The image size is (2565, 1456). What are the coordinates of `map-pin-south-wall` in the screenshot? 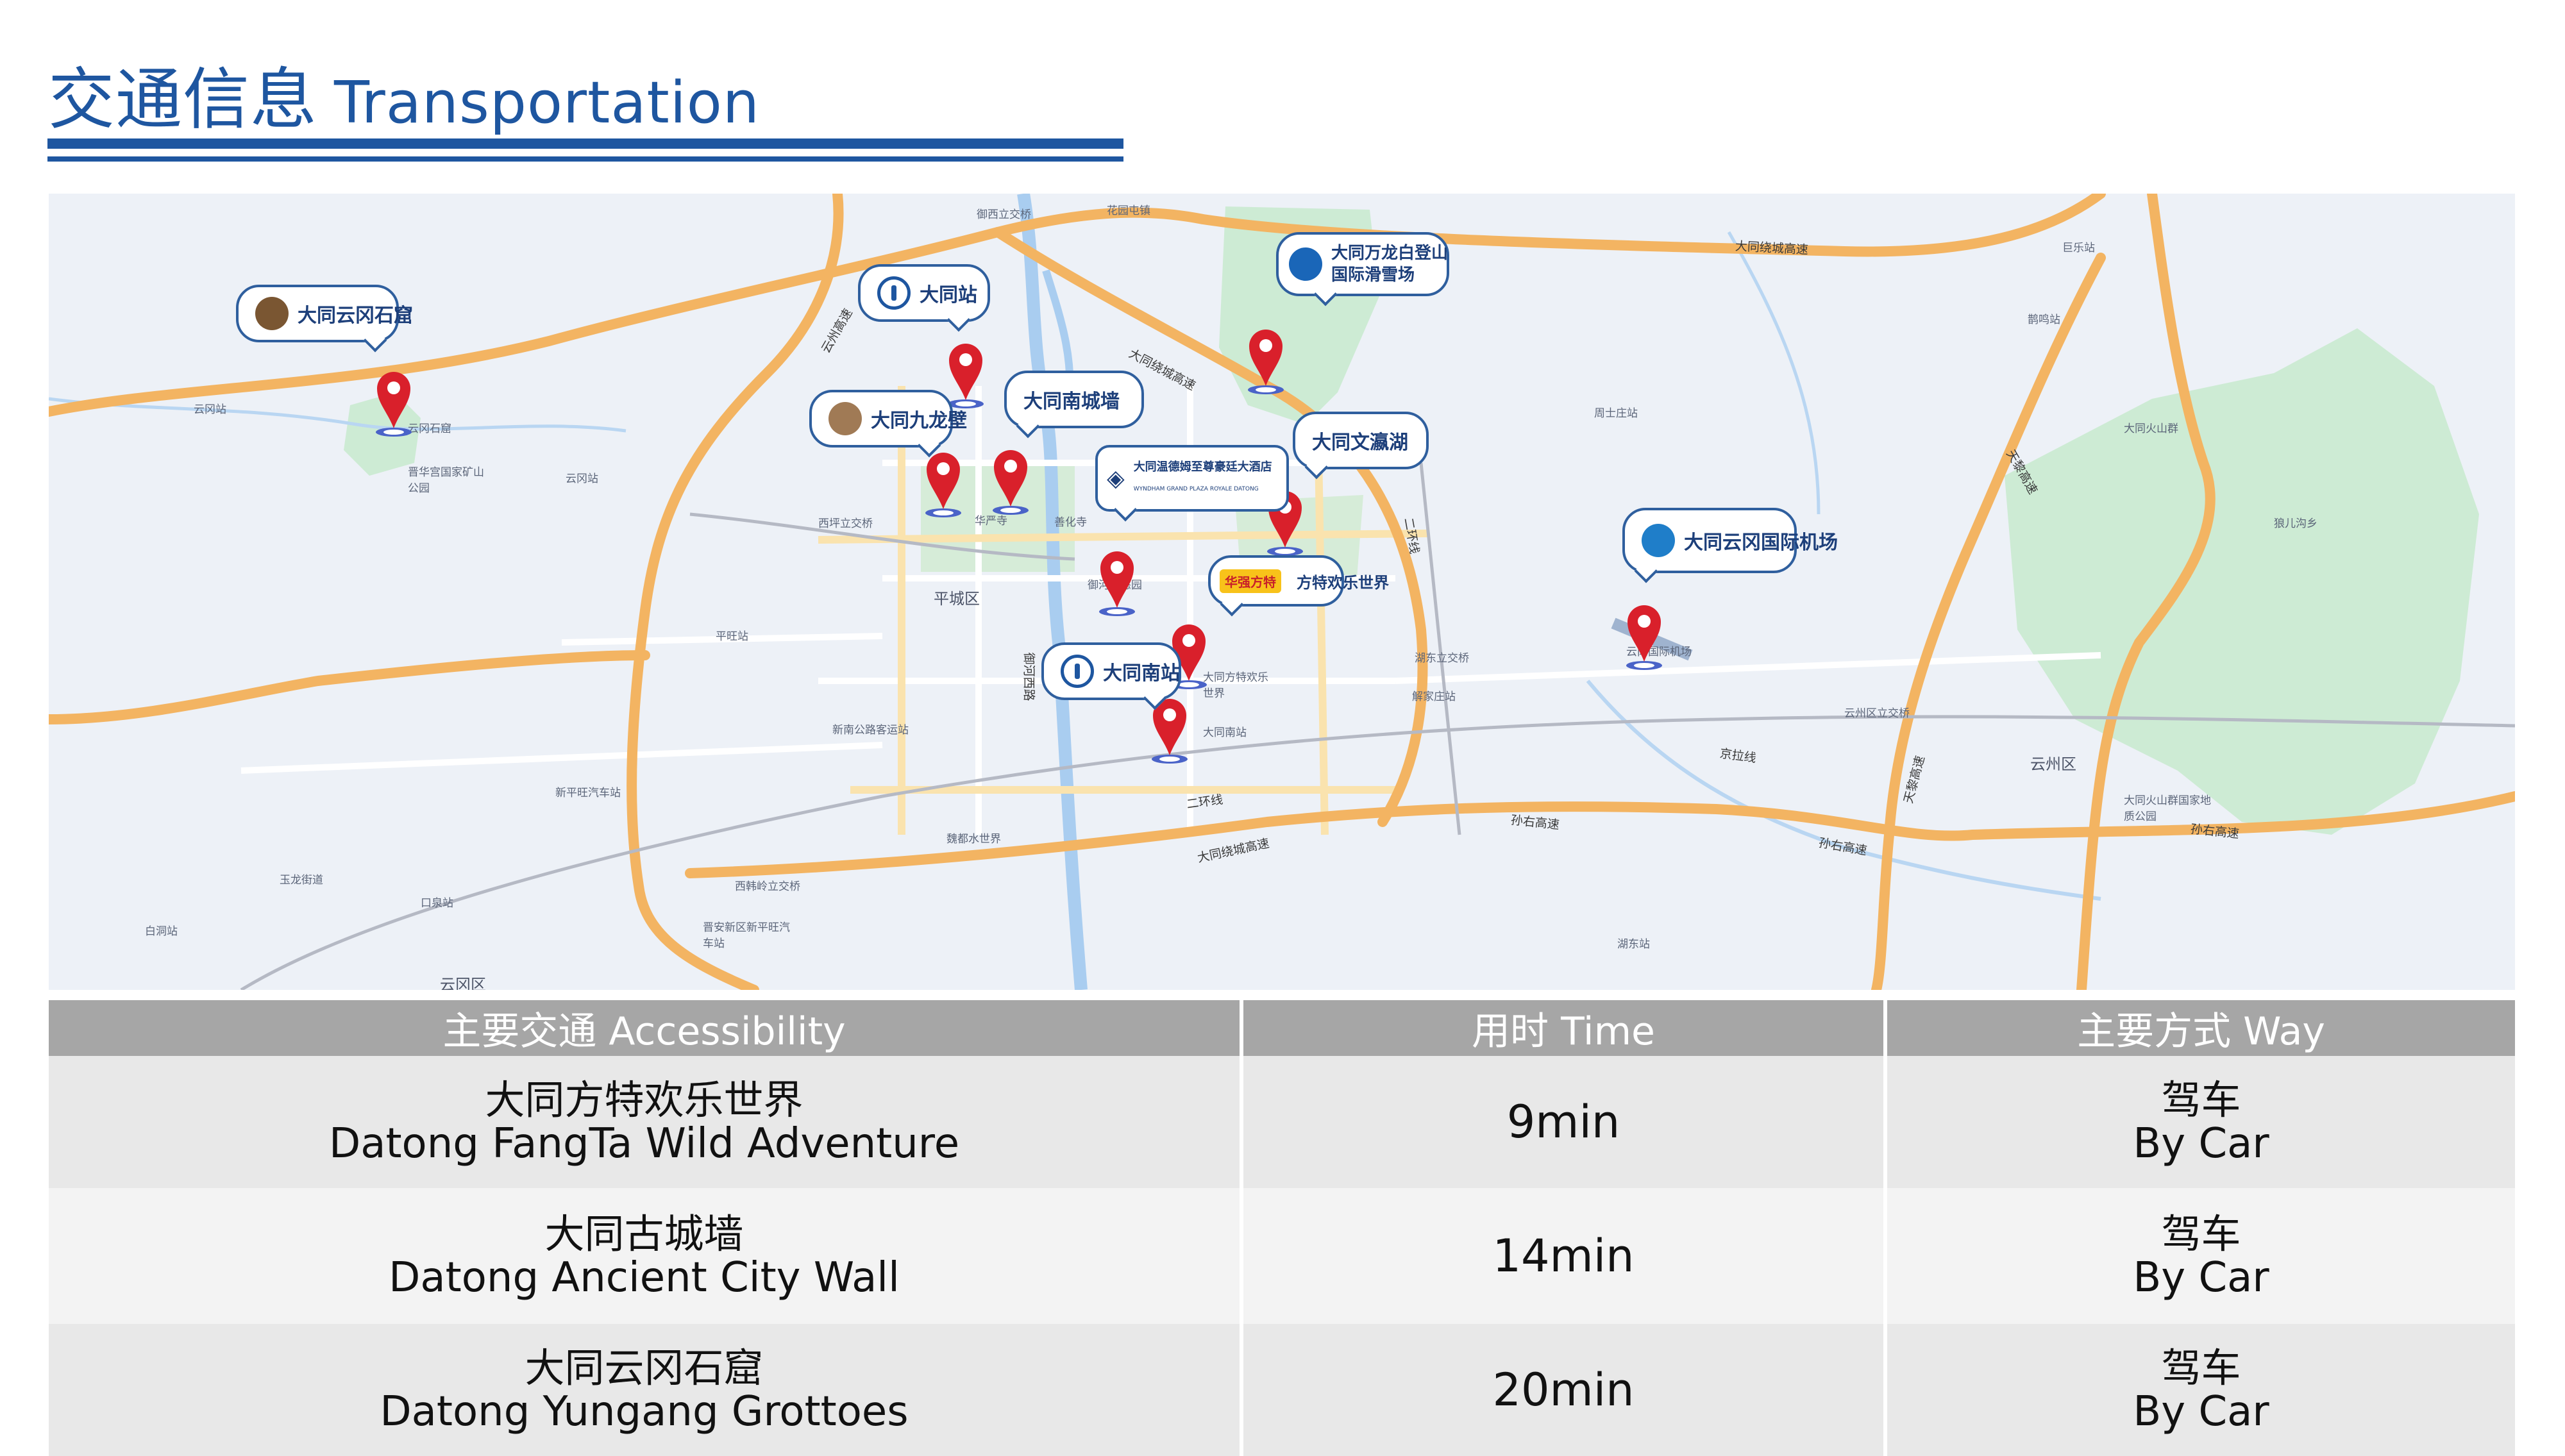 It's located at (1010, 481).